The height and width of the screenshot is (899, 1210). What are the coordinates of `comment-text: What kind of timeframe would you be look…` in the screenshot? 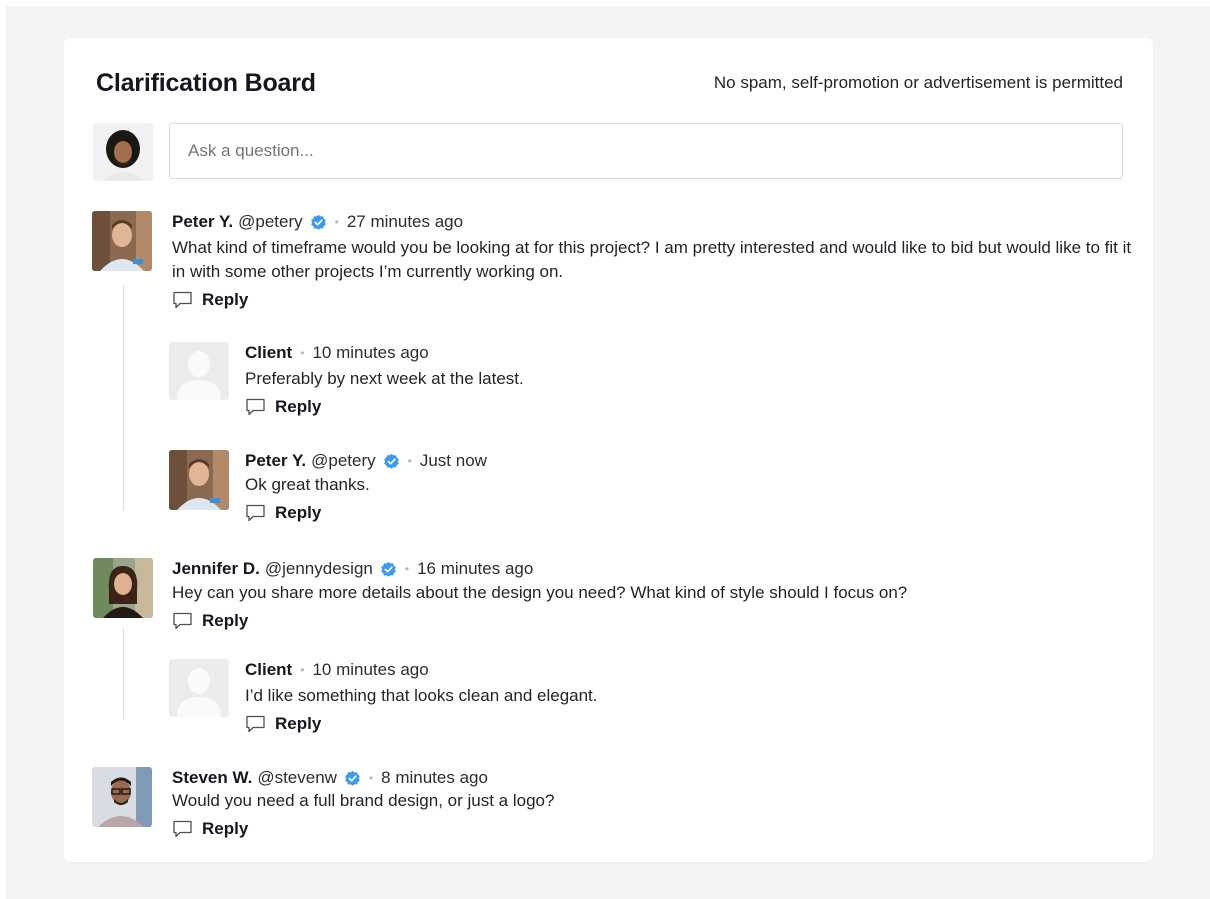 It's located at (652, 259).